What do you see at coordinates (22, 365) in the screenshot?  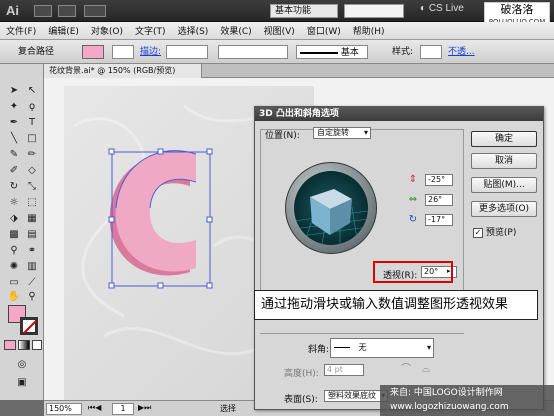 I see `draw-mode-icon: ◎` at bounding box center [22, 365].